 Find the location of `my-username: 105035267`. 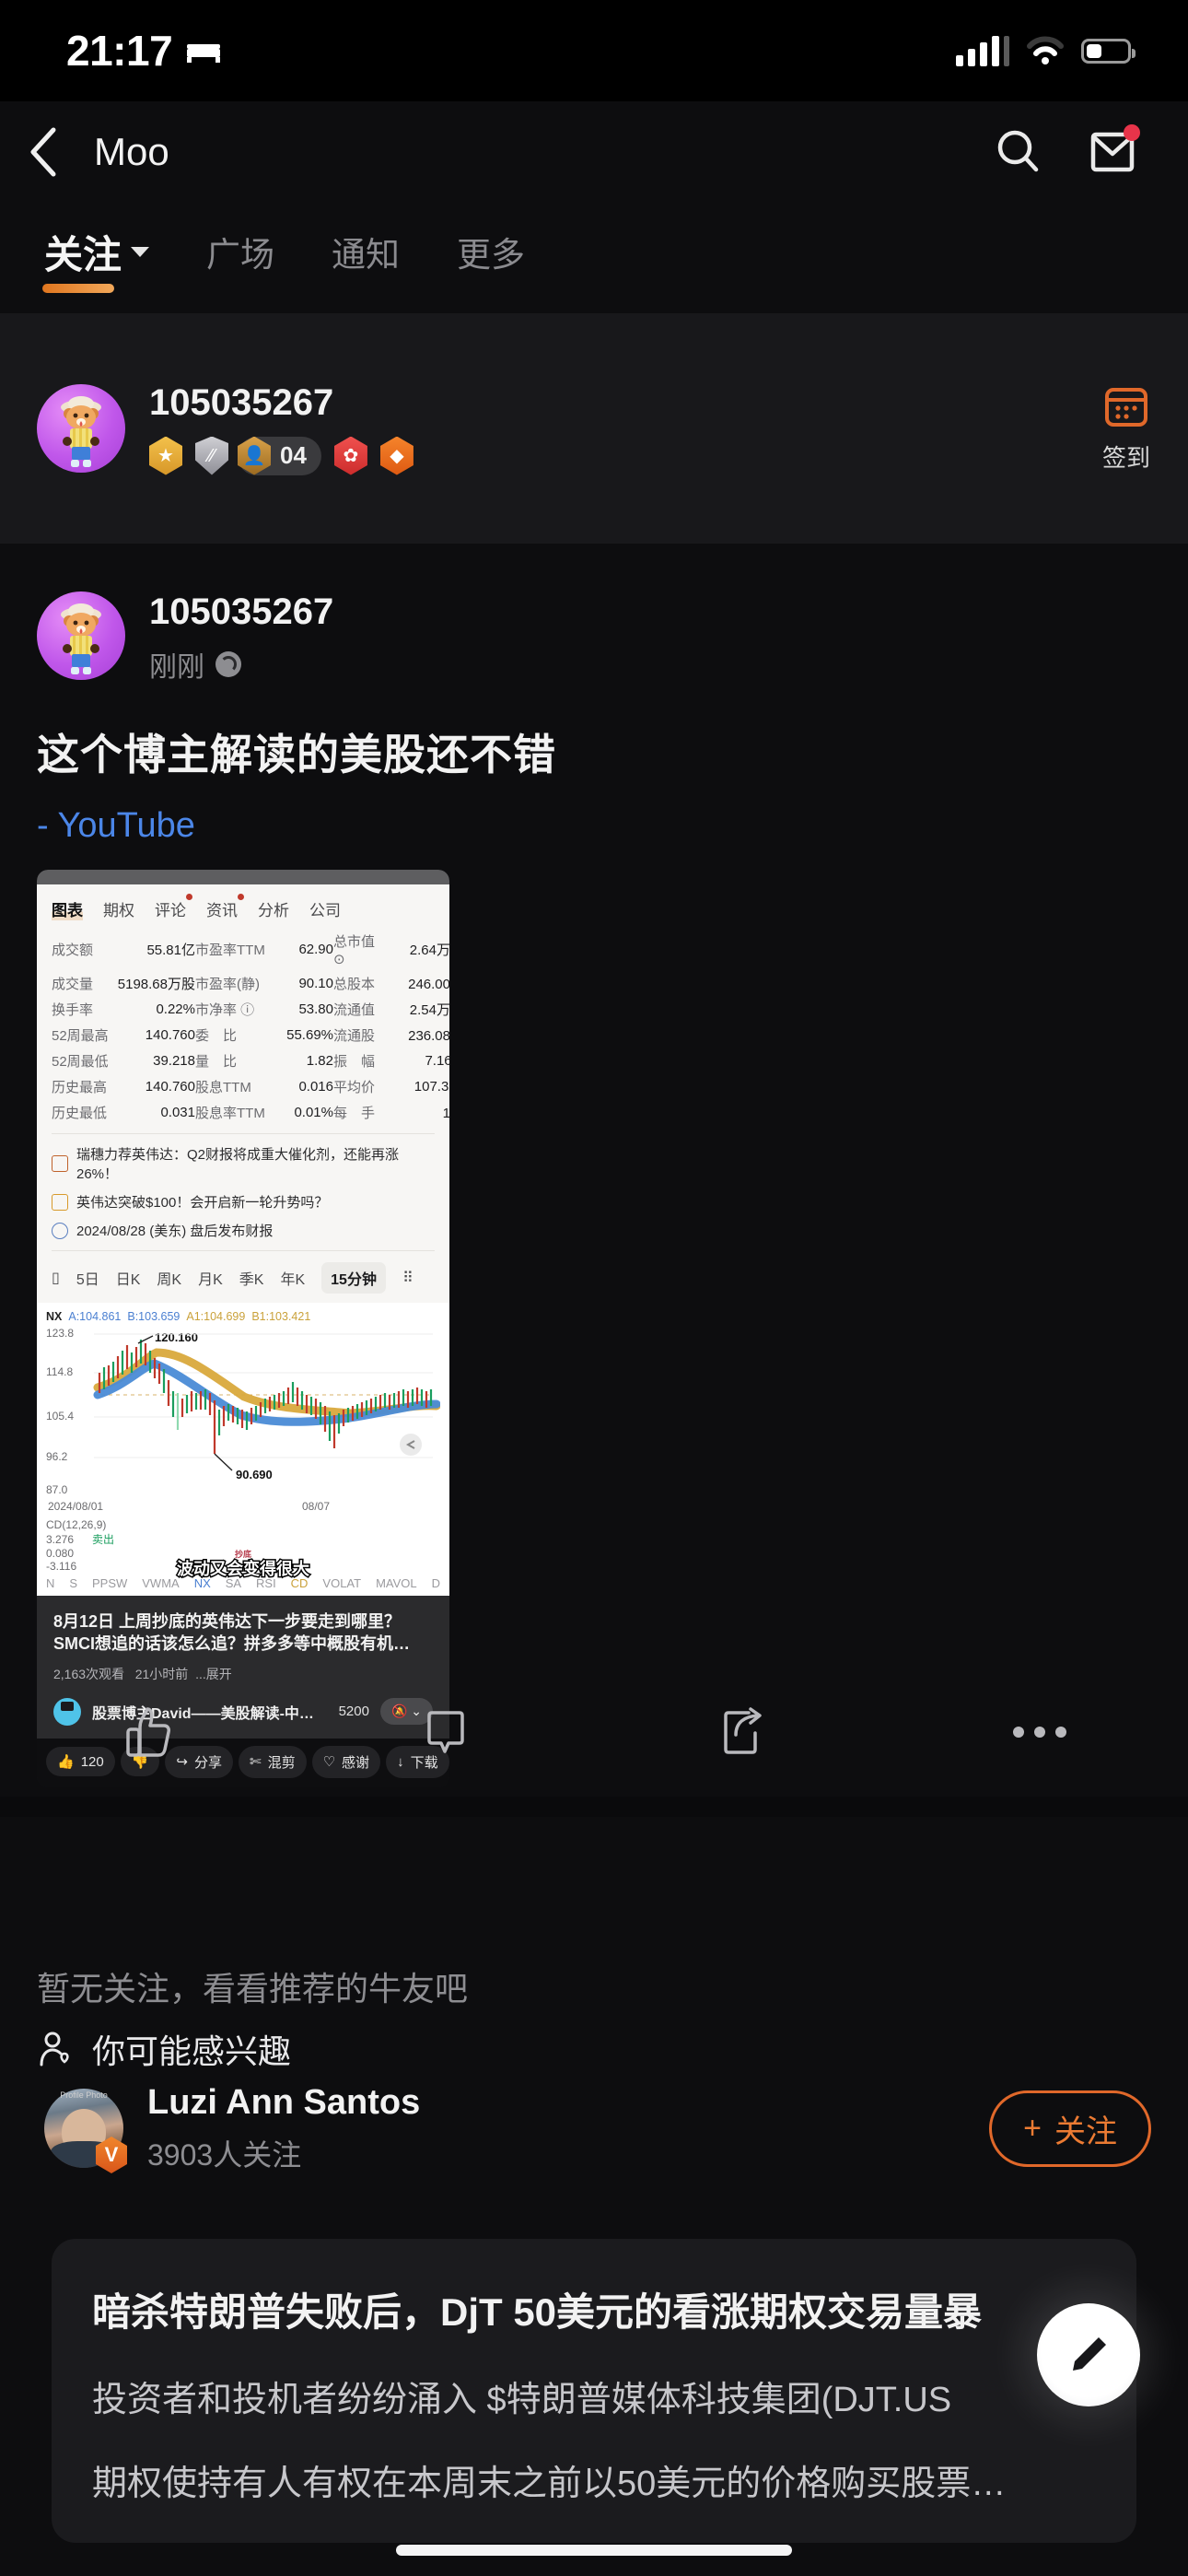

my-username: 105035267 is located at coordinates (242, 402).